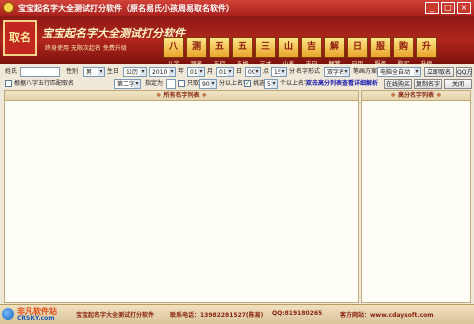 The image size is (474, 324). I want to click on strokes-select: 电脑全自动, so click(399, 72).